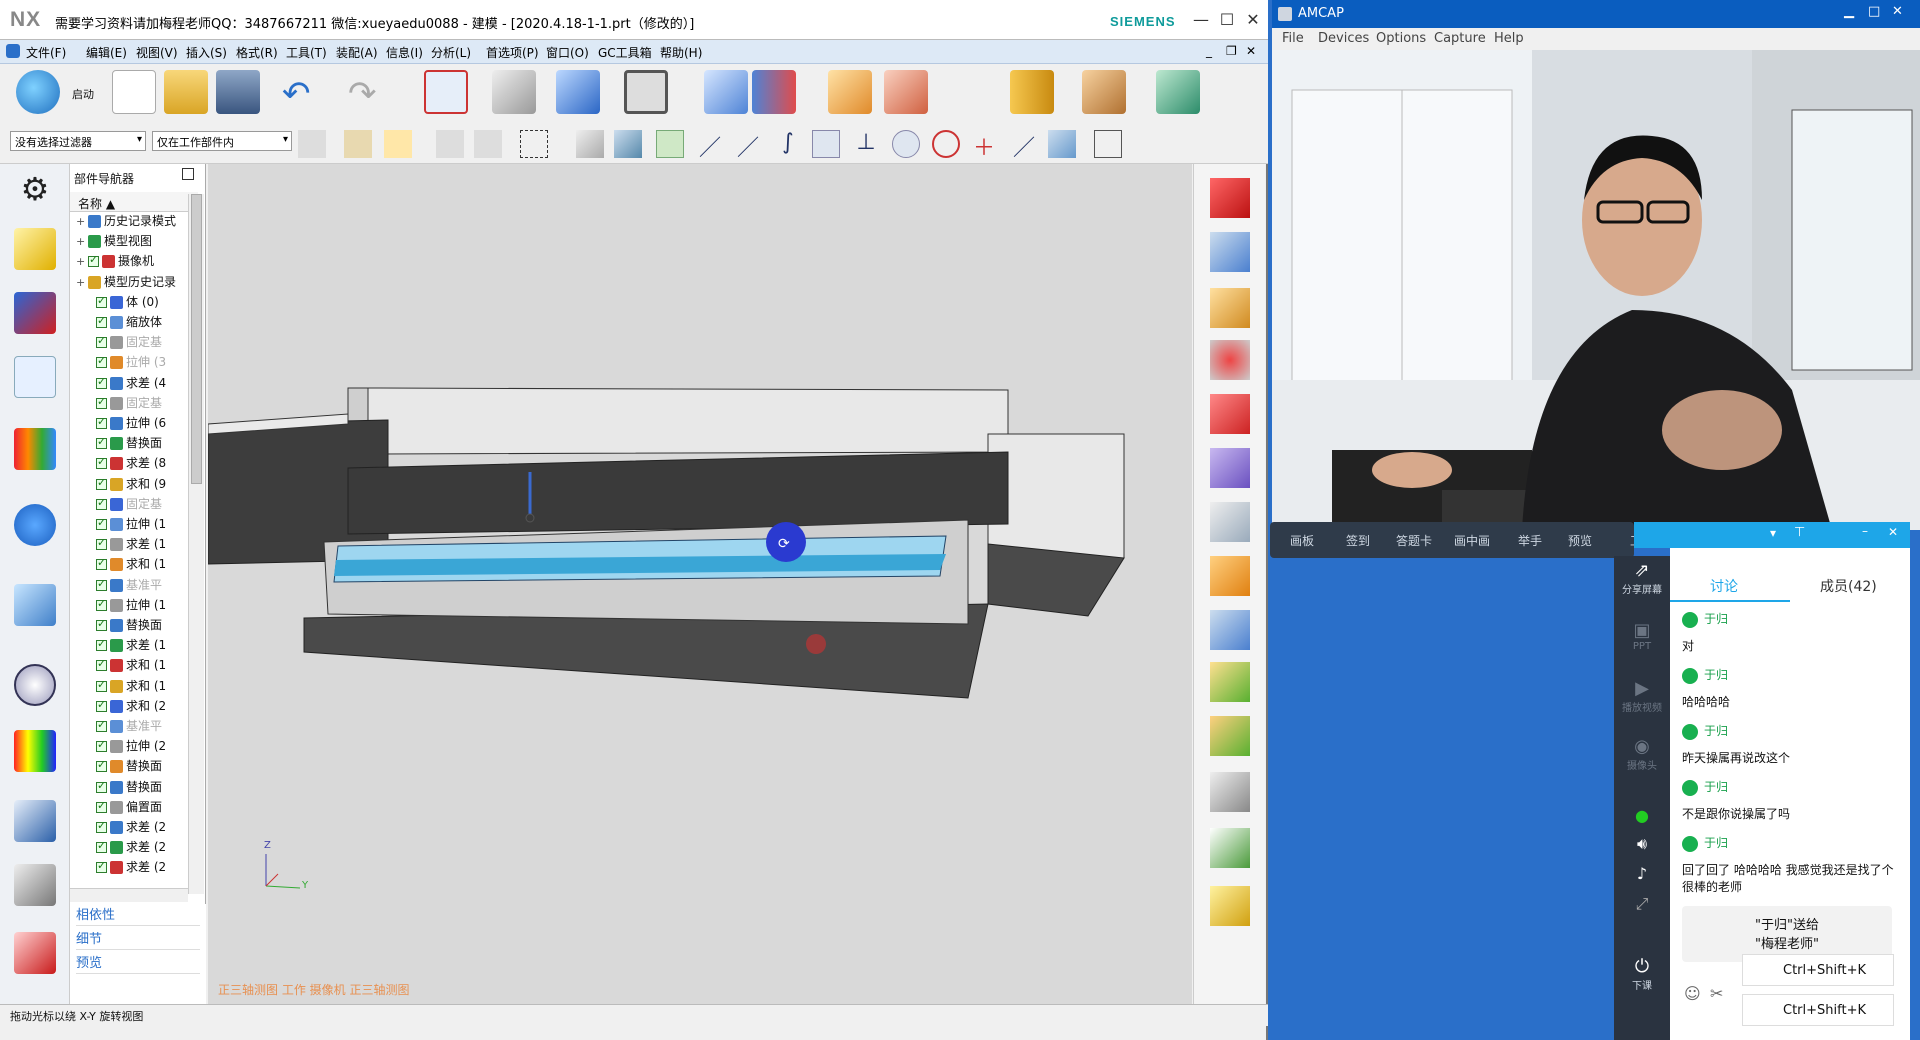  Describe the element at coordinates (514, 92) in the screenshot. I see `shaded-with-edges-icon` at that location.